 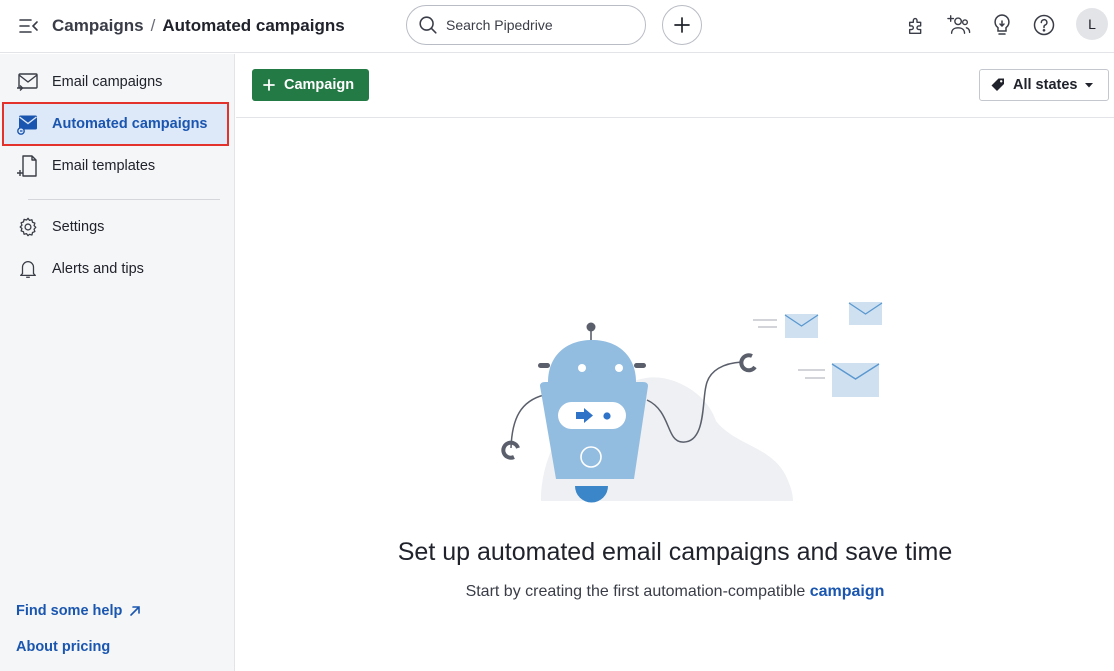 I want to click on sidebar-item-email-campaigns: Email campaigns, so click(x=115, y=82).